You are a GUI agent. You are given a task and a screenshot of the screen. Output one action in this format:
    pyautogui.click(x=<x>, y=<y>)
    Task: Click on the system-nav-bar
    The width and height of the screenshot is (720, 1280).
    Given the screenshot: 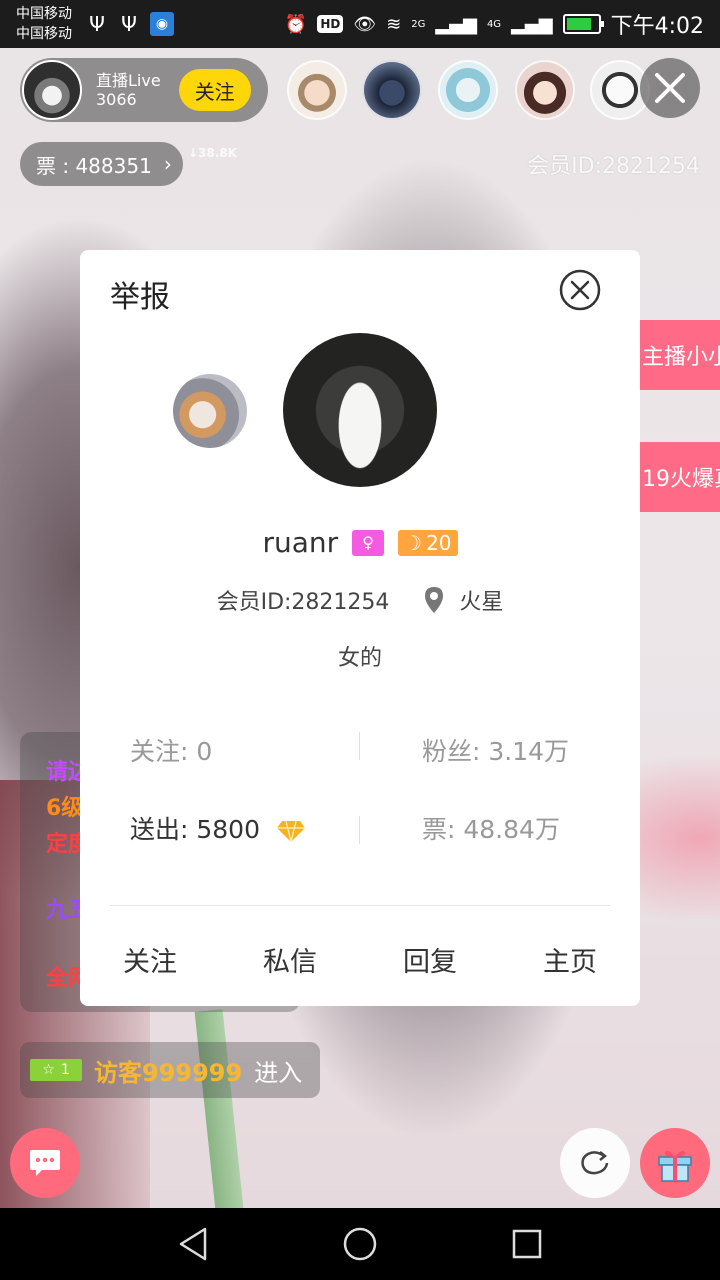 What is the action you would take?
    pyautogui.click(x=360, y=1244)
    